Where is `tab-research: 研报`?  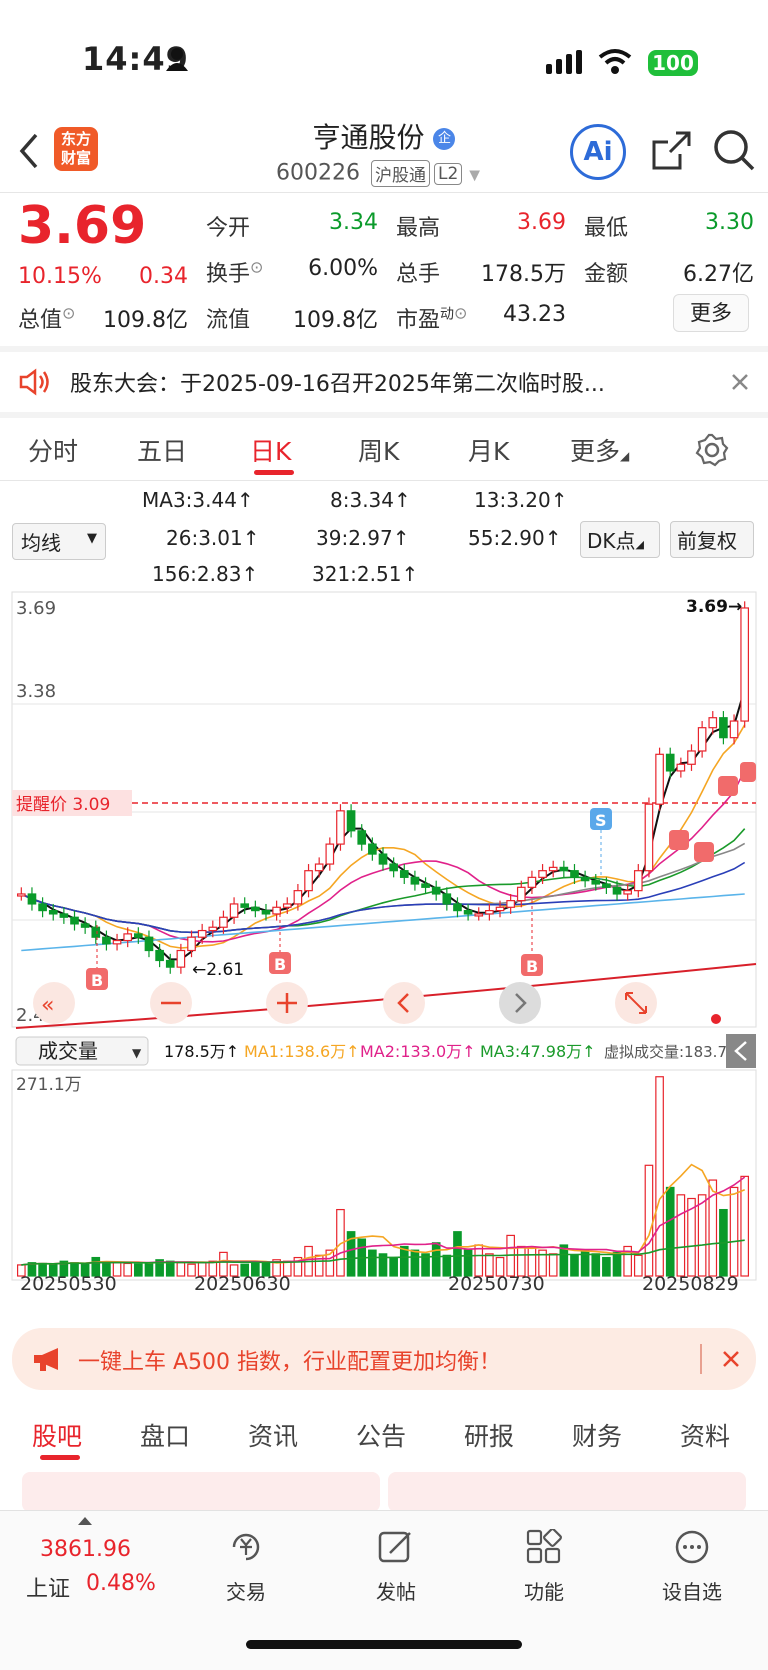
tab-research: 研报 is located at coordinates (489, 1435).